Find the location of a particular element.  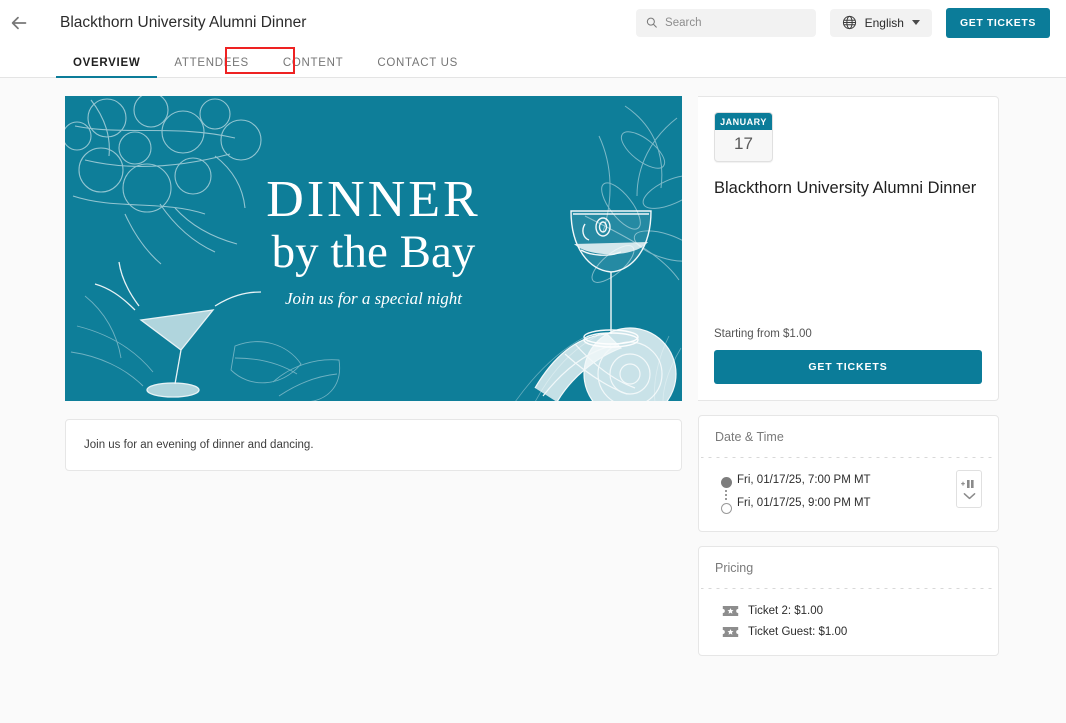

search-input-wrapper is located at coordinates (725, 22).